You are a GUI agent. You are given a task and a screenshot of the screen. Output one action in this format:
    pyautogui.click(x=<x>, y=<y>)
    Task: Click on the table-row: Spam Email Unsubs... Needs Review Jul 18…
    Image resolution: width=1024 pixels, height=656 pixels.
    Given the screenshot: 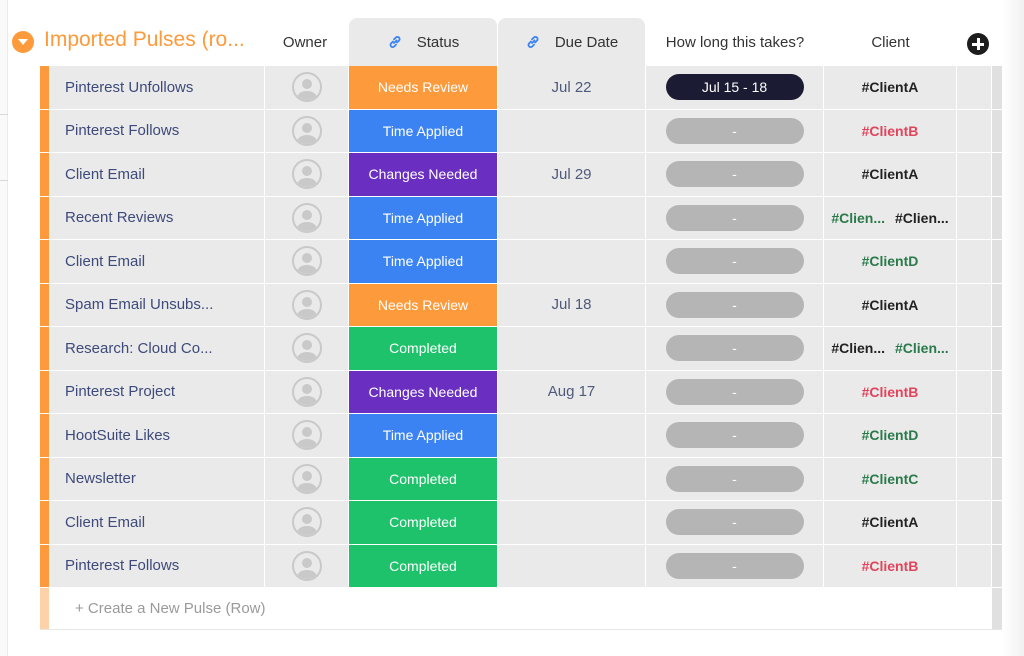 What is the action you would take?
    pyautogui.click(x=521, y=305)
    